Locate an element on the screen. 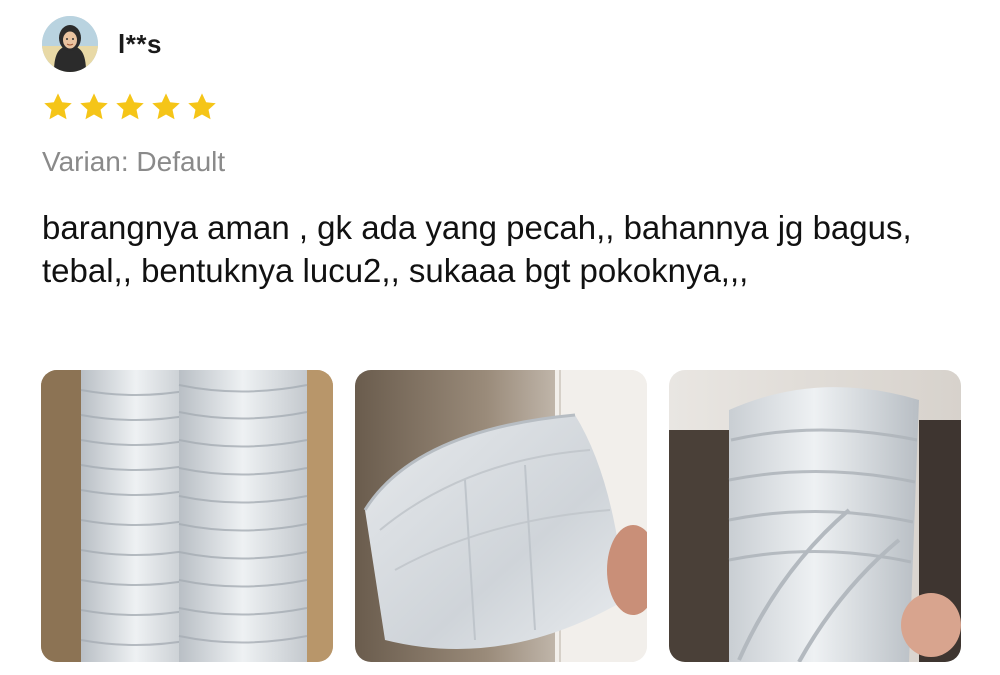 This screenshot has width=1000, height=675. plastic-pot-closeup-photo is located at coordinates (815, 516).